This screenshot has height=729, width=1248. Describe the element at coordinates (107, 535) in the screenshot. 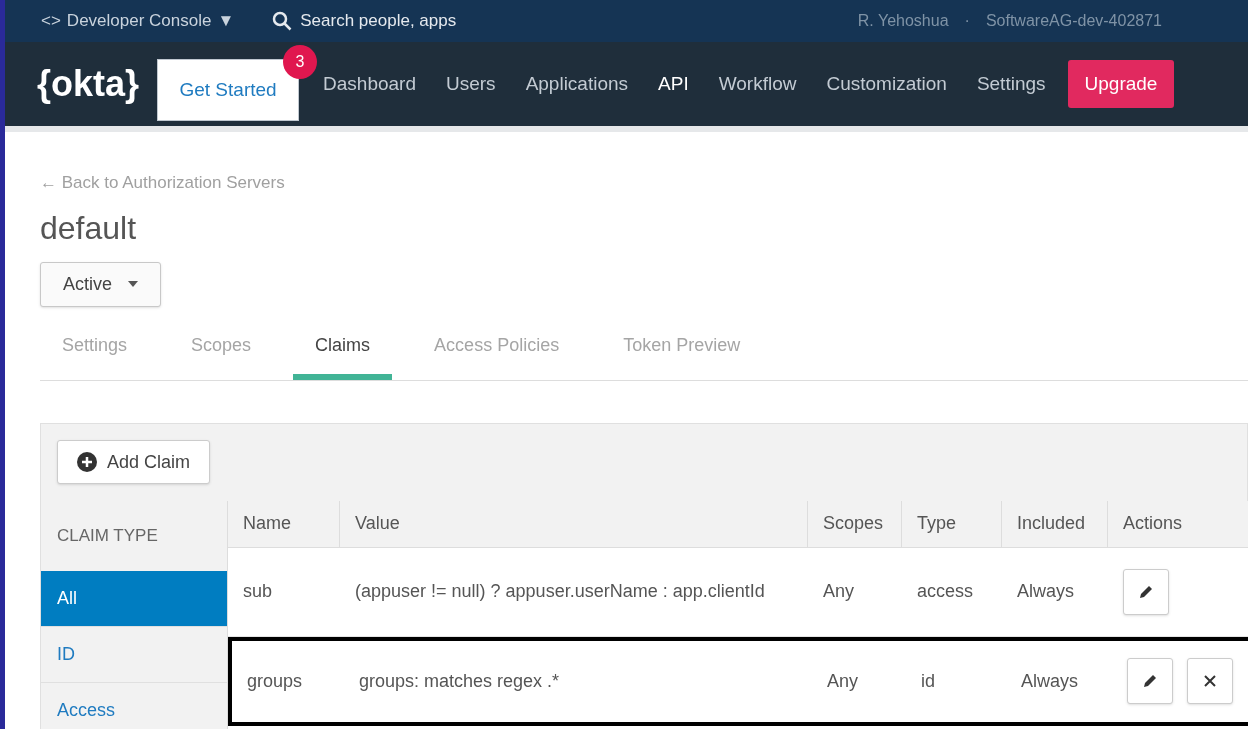

I see `claim-type-heading: CLAIM TYPE` at that location.